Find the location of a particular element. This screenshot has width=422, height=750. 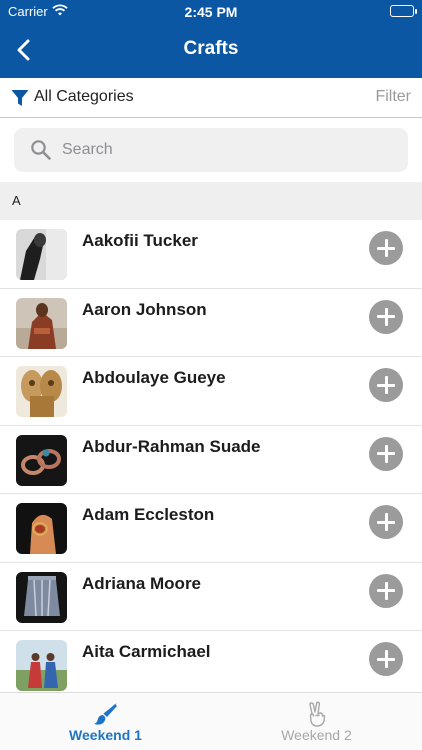

list-item: Abdoulaye Gueye is located at coordinates (211, 391).